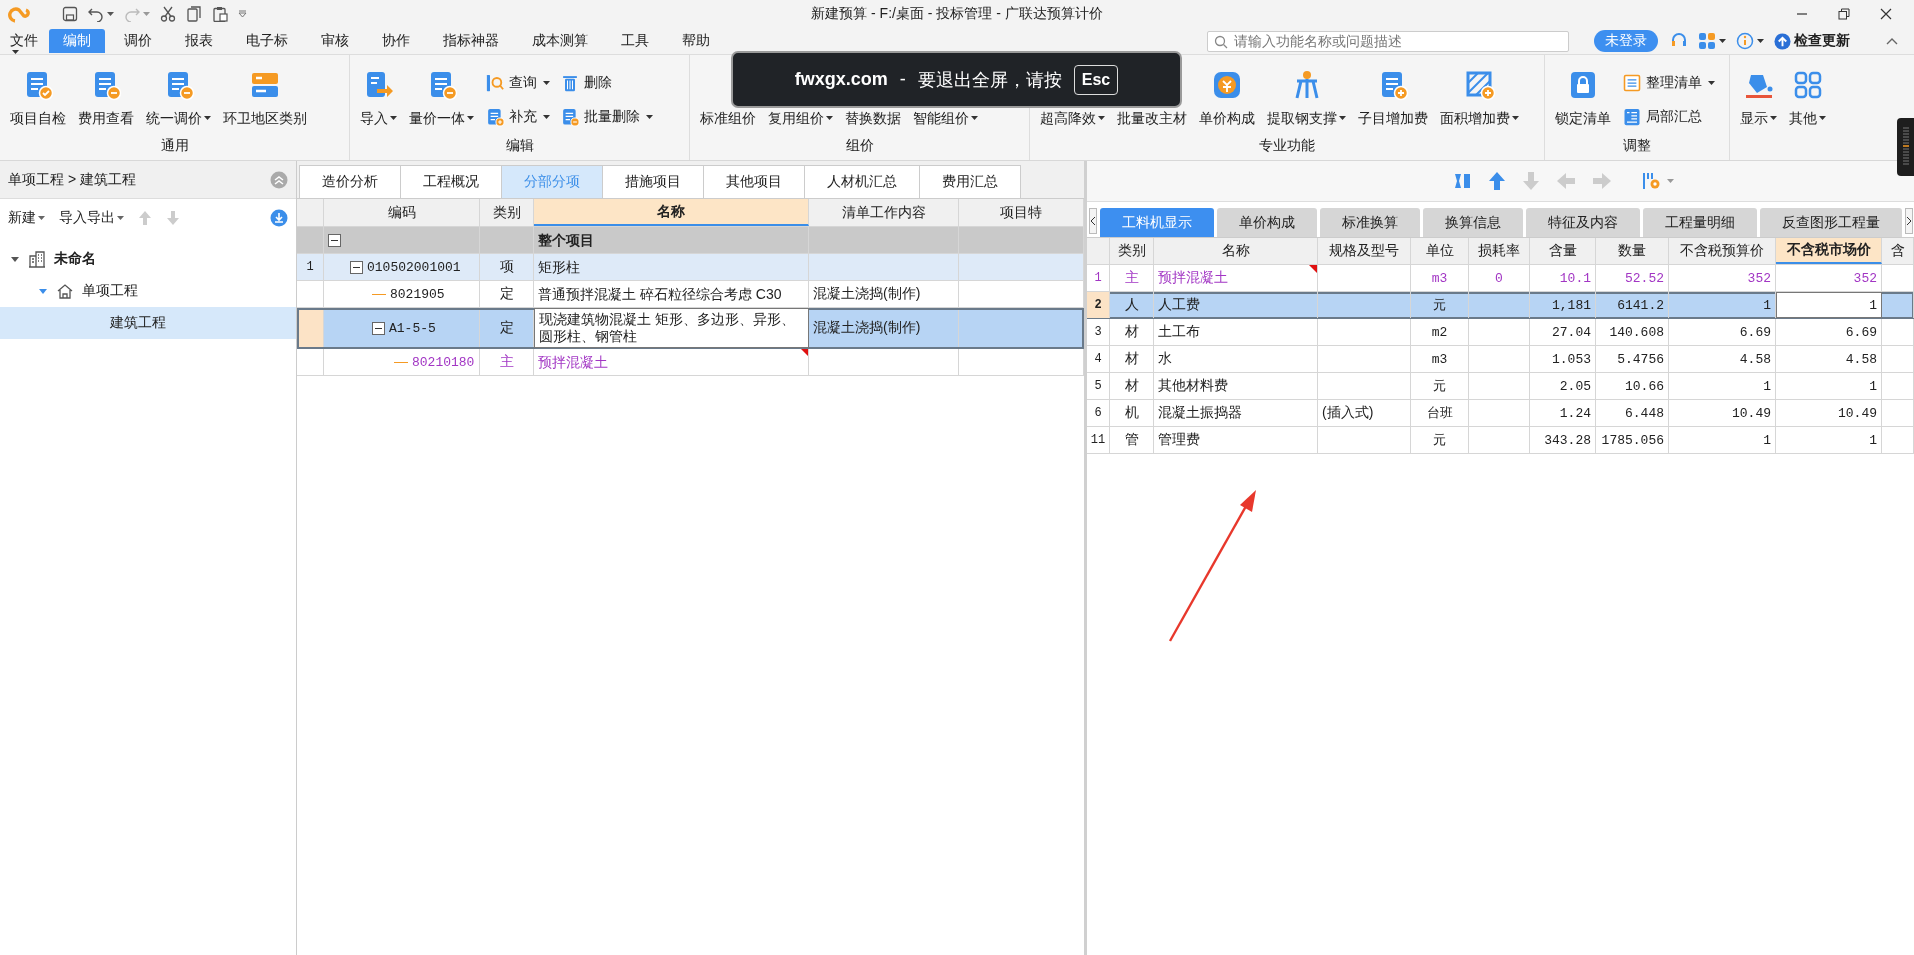 The width and height of the screenshot is (1914, 955). I want to click on row-header: 4, so click(1098, 359).